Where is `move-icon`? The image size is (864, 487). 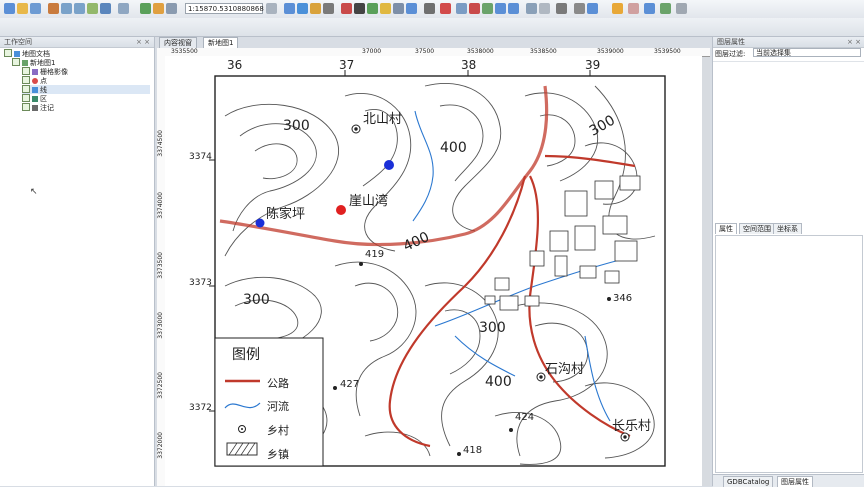 move-icon is located at coordinates (461, 8).